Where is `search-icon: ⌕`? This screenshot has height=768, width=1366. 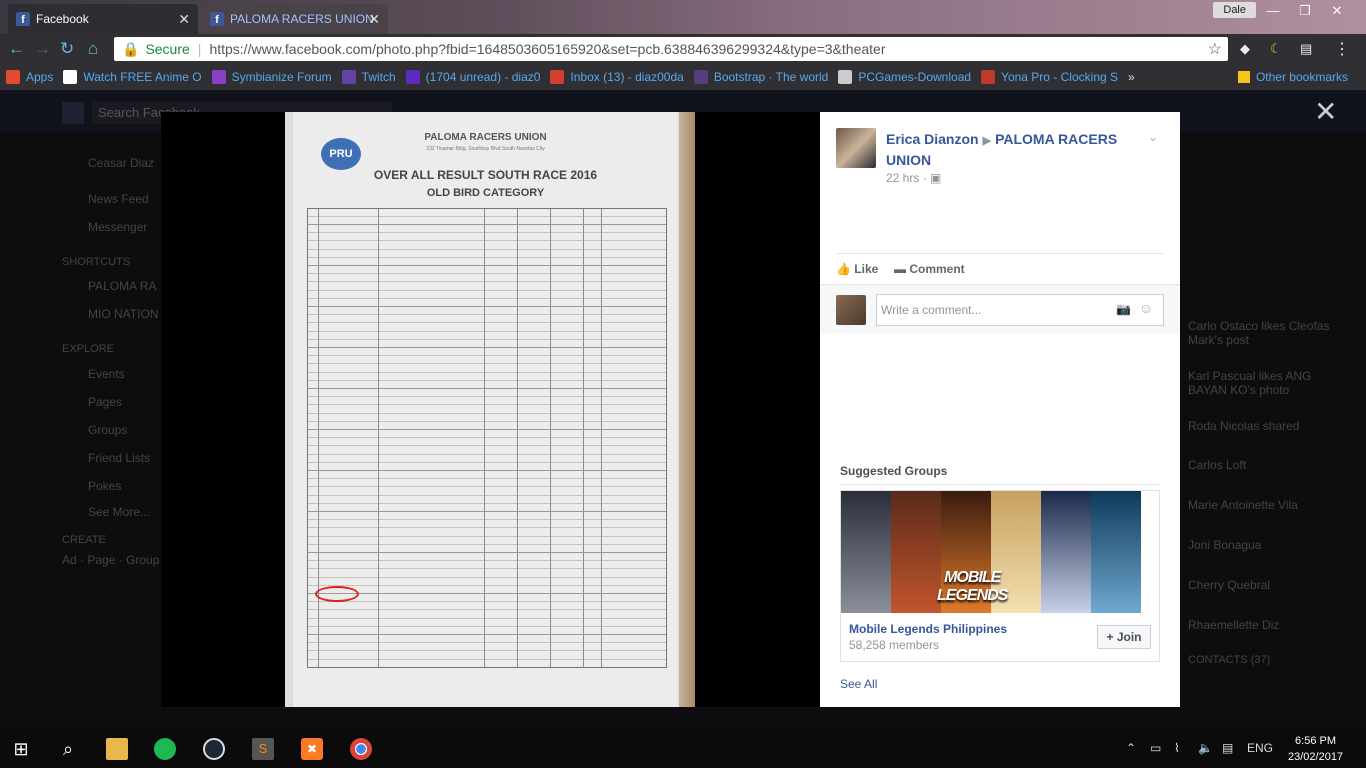
search-icon: ⌕ is located at coordinates (68, 749).